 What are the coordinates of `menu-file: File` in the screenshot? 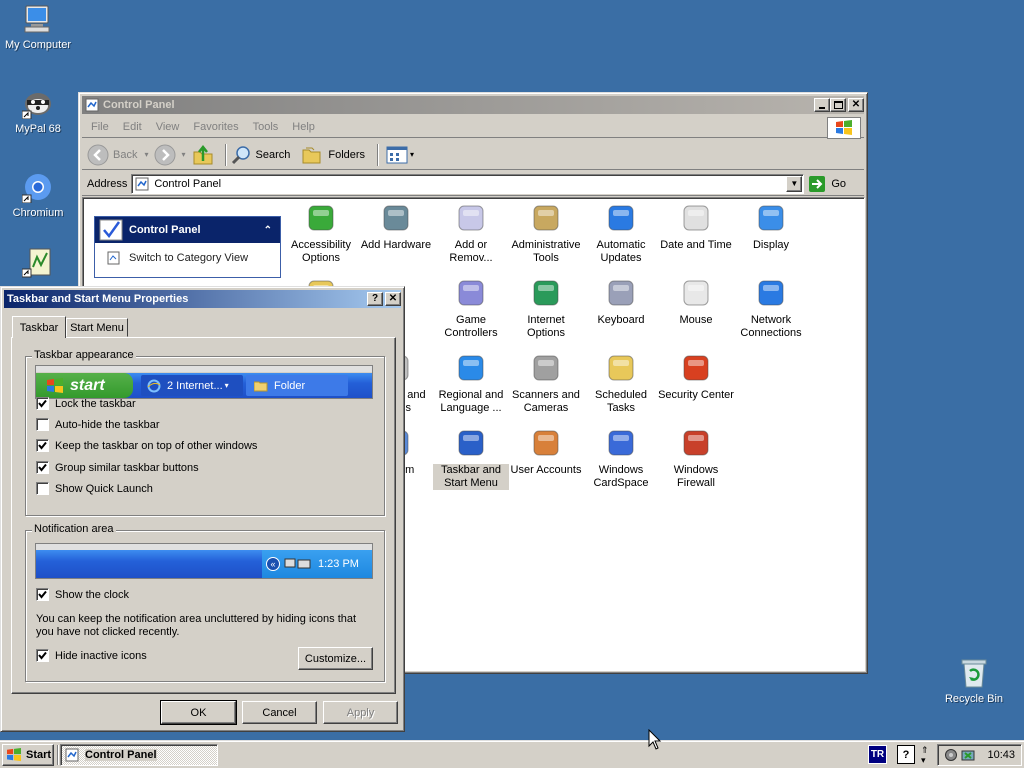 It's located at (100, 127).